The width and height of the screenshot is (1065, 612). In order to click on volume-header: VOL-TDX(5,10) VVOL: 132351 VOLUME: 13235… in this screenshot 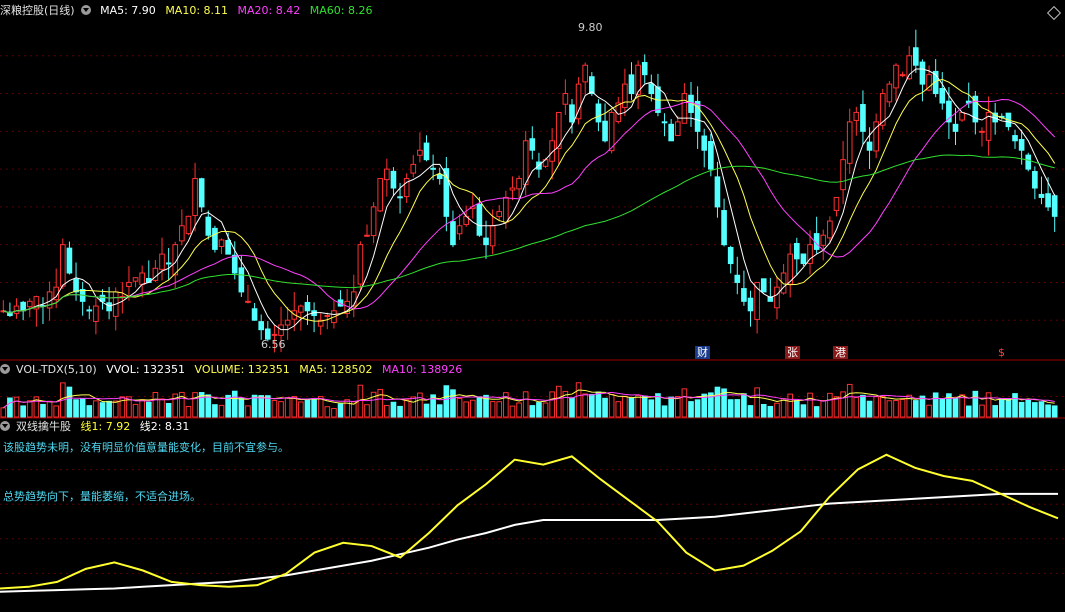, I will do `click(234, 370)`.